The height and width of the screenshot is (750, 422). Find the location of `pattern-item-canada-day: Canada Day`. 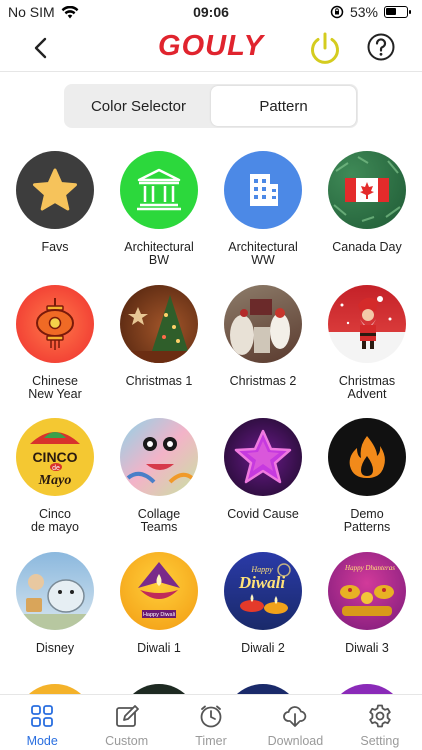

pattern-item-canada-day: Canada Day is located at coordinates (367, 202).